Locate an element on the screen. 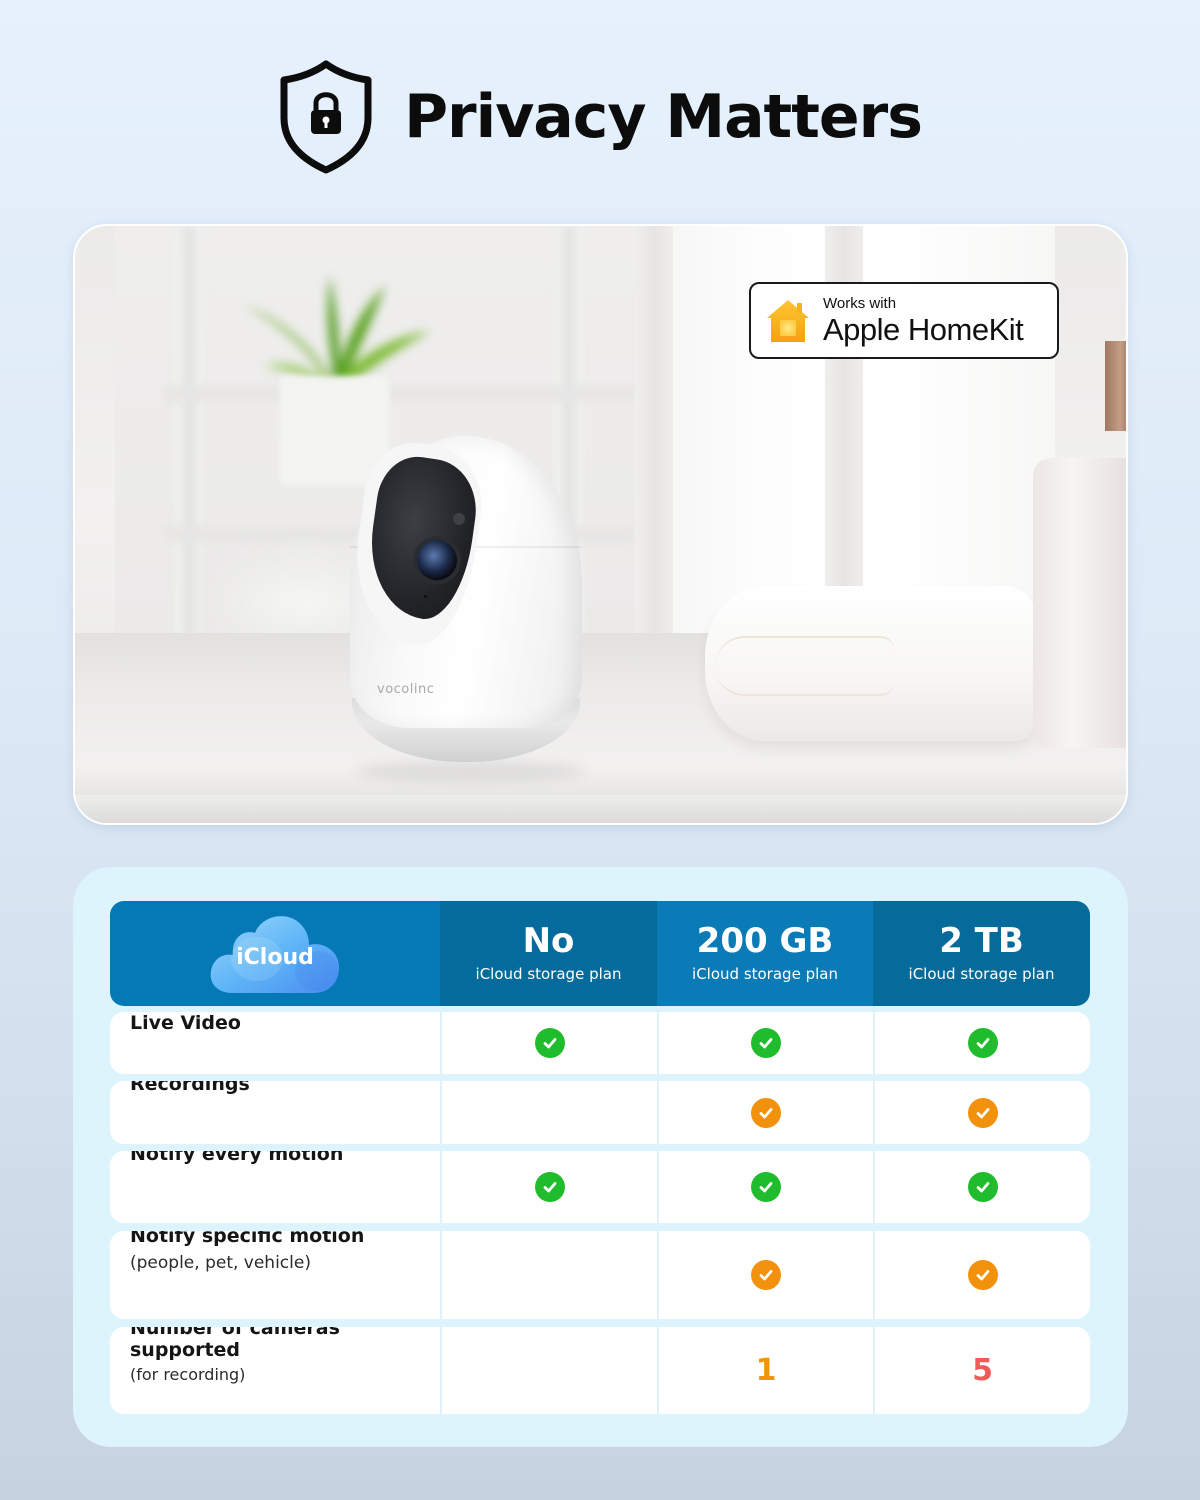 The width and height of the screenshot is (1200, 1500). plan-title: 2 TB is located at coordinates (981, 940).